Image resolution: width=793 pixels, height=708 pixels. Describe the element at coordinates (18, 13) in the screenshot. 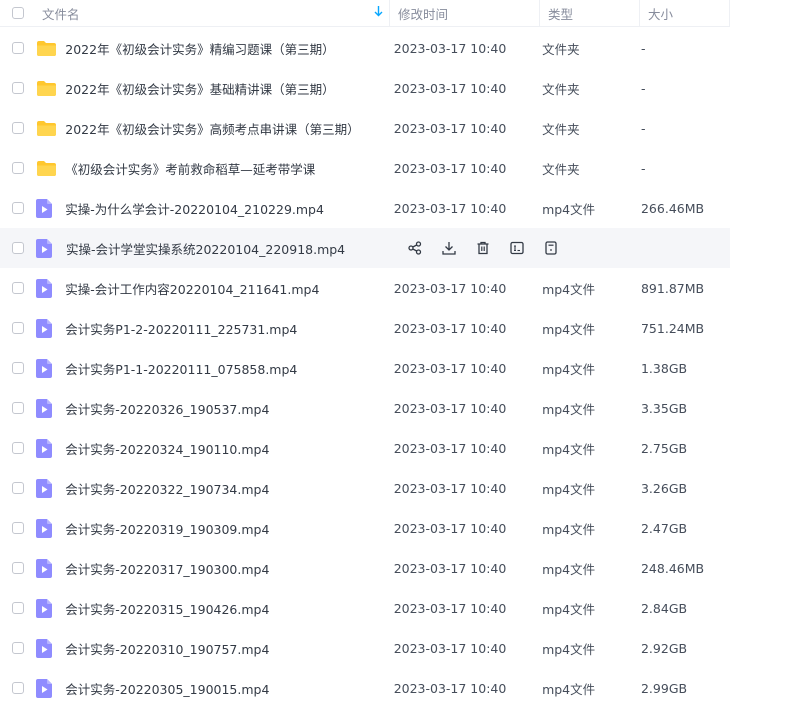

I see `select-all-checkbox` at that location.